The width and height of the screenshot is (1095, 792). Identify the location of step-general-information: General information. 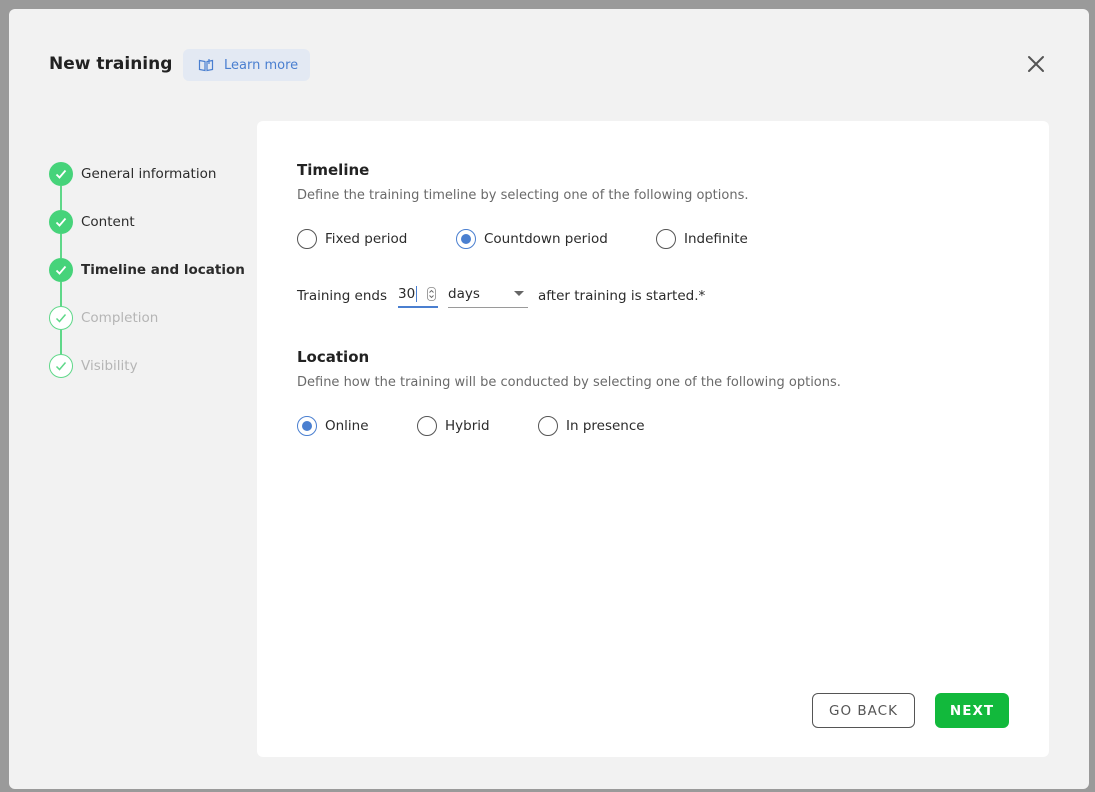
(132, 174).